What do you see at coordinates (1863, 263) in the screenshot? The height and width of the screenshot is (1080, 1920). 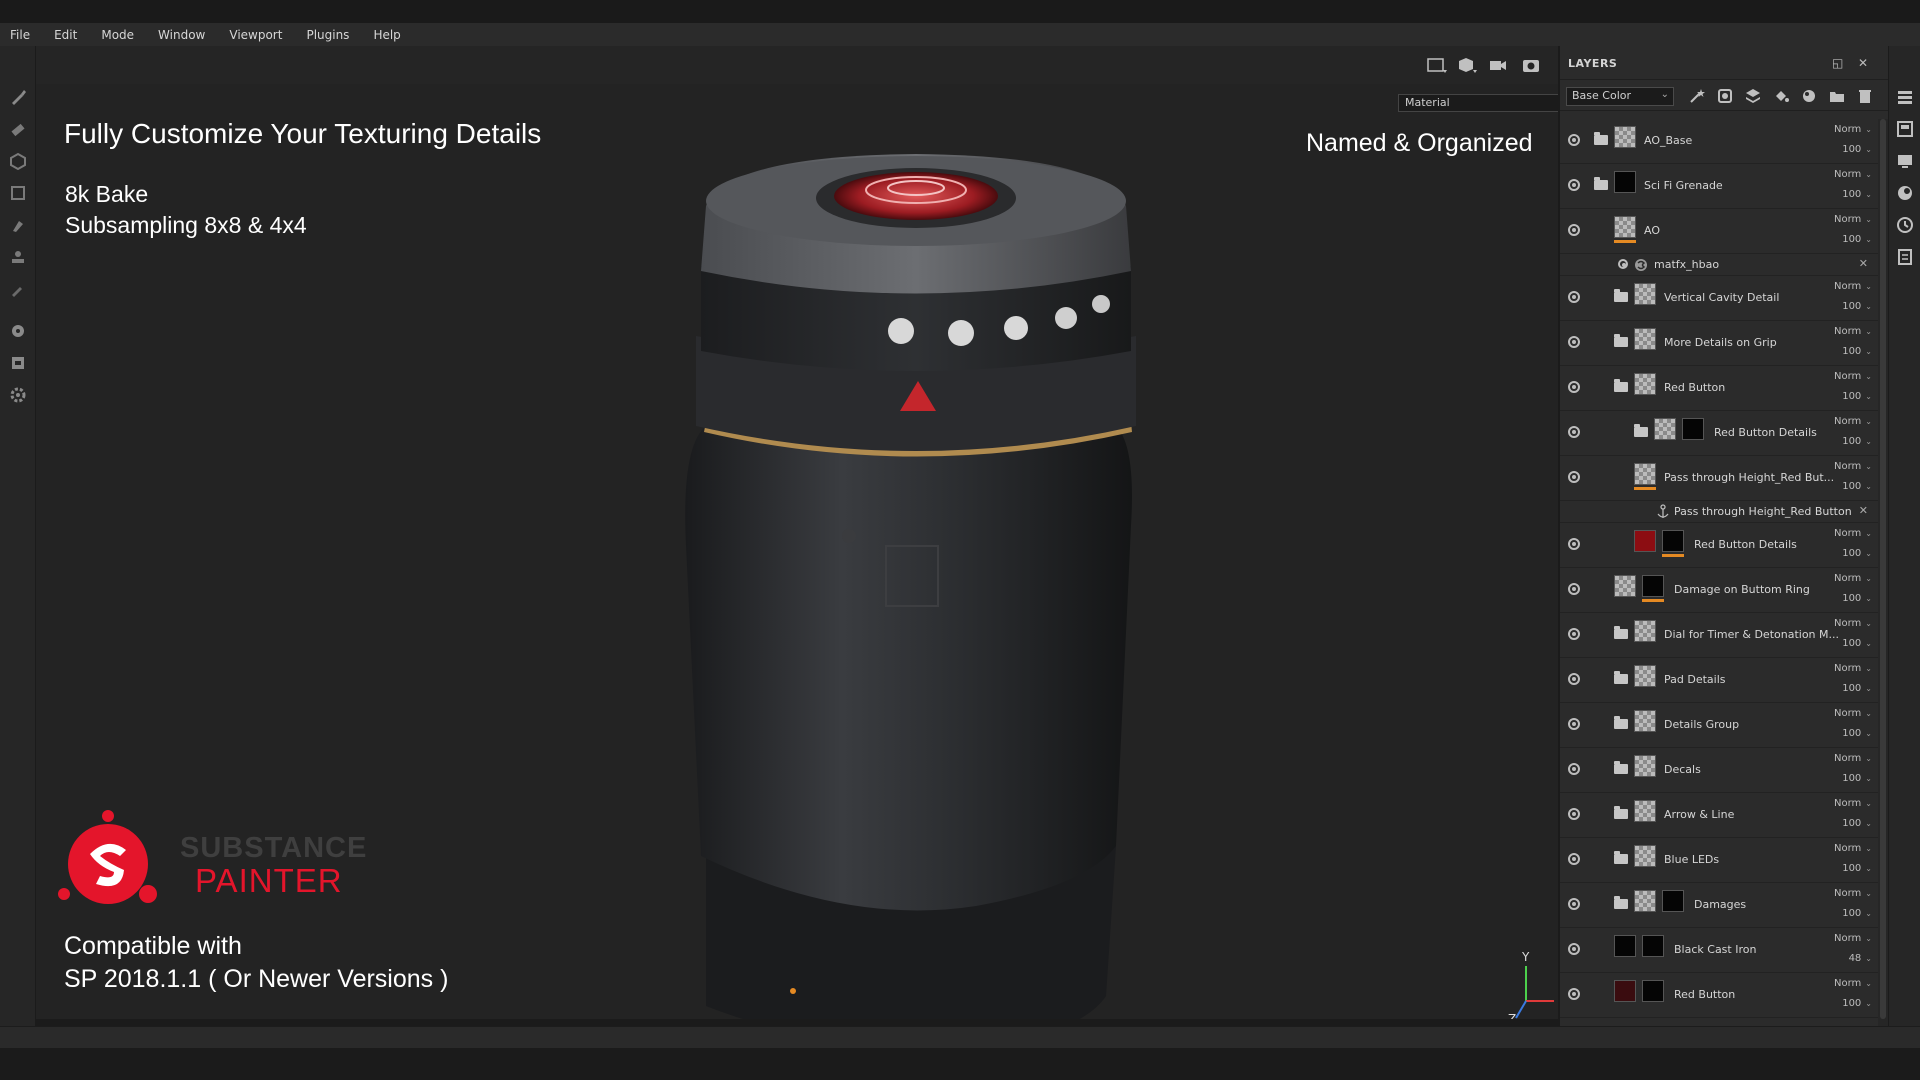 I see `remove-effect-icon: ✕` at bounding box center [1863, 263].